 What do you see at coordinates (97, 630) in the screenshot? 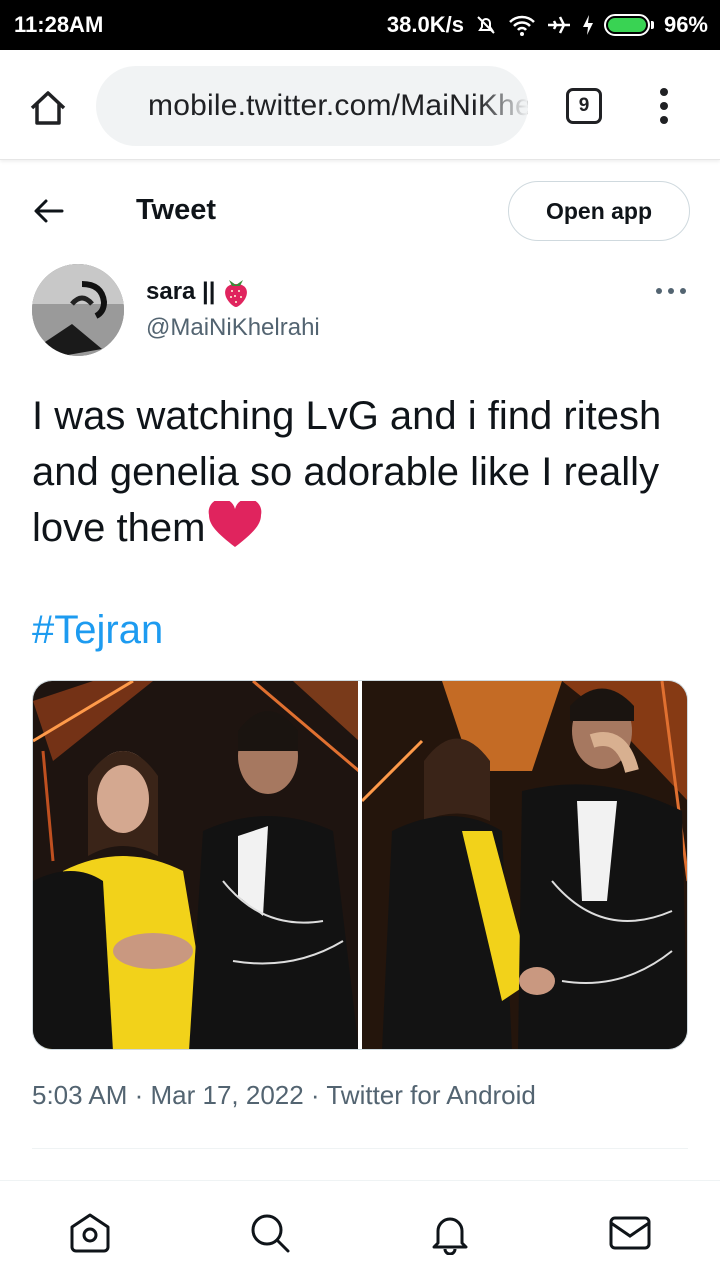
I see `hashtag-link: #Tejran` at bounding box center [97, 630].